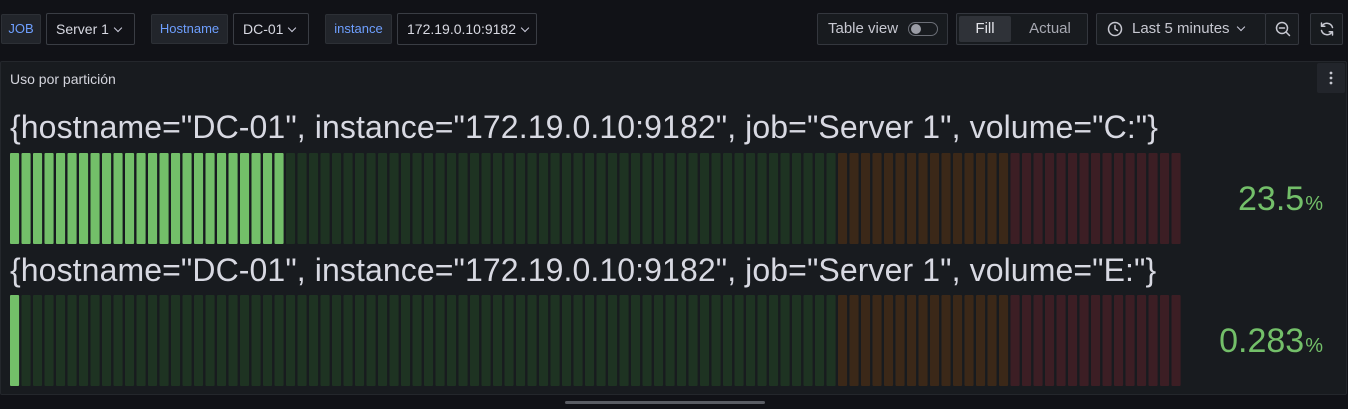 This screenshot has width=1348, height=409. Describe the element at coordinates (90, 29) in the screenshot. I see `variable-select-job: Server 1` at that location.